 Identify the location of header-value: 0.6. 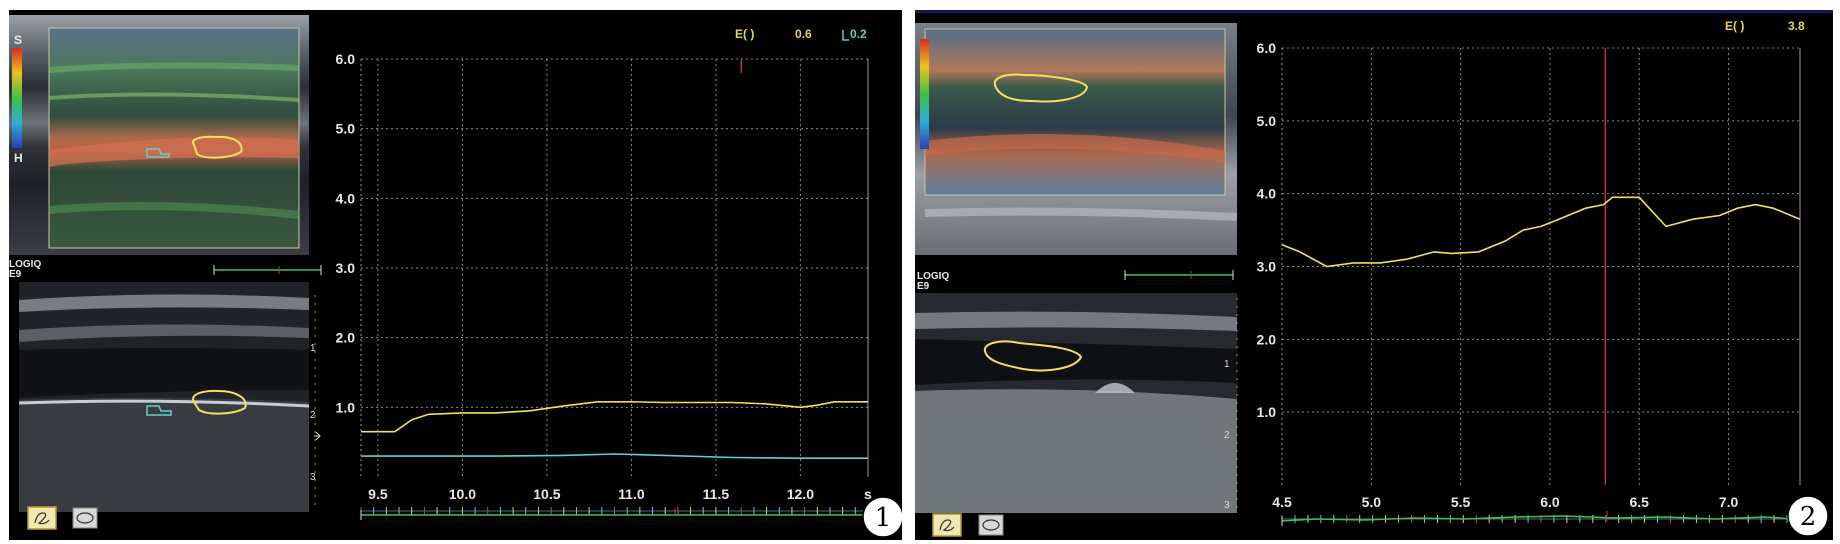
(803, 34).